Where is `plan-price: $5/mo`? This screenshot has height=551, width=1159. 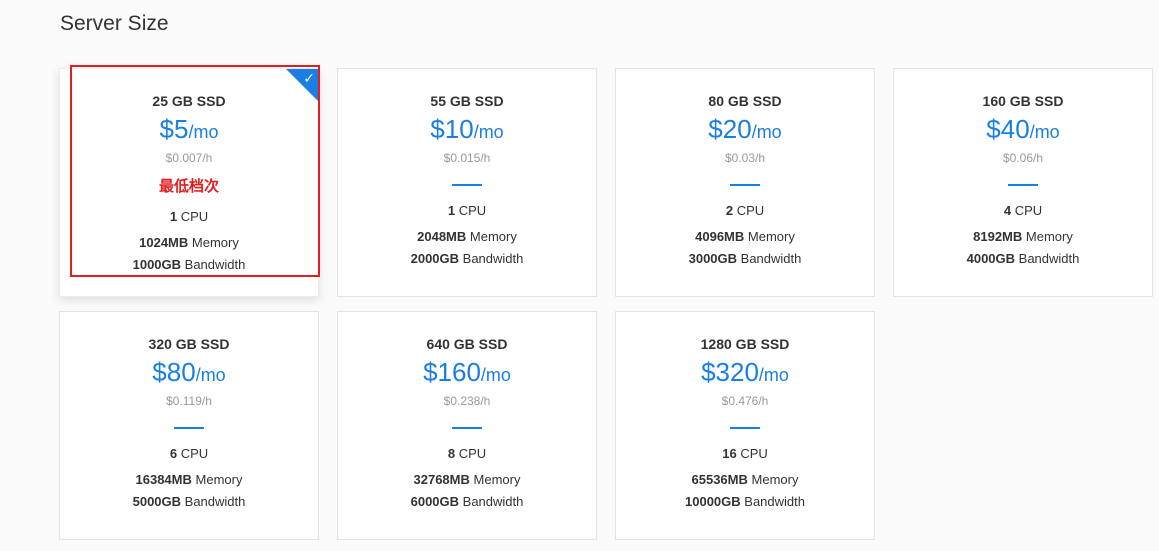
plan-price: $5/mo is located at coordinates (189, 131).